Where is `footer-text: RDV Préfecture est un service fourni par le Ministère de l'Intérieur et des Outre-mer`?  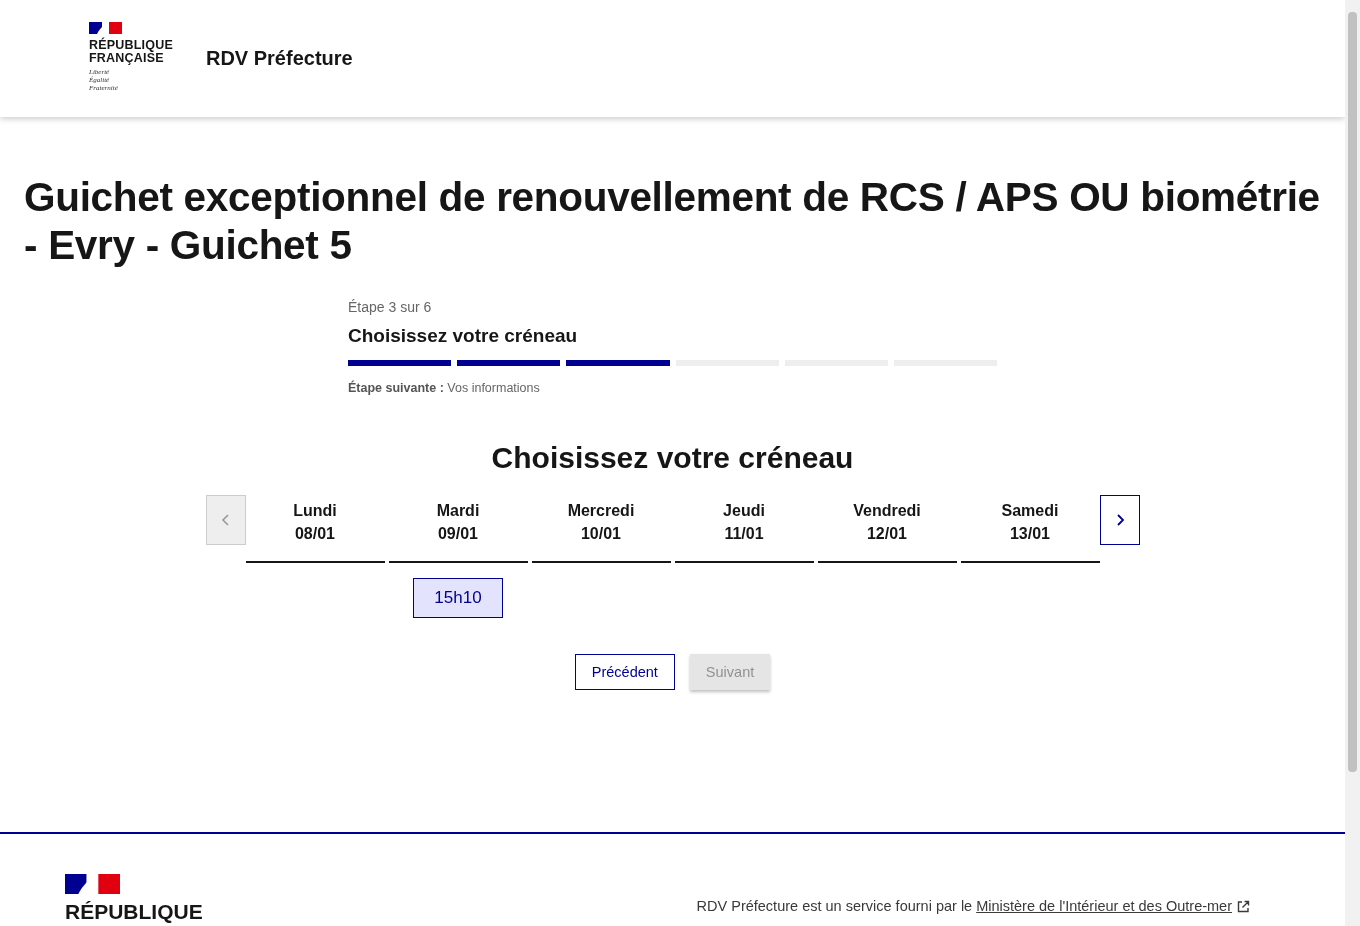
footer-text: RDV Préfecture est un service fourni par le Ministère de l'Intérieur et des Outre-mer is located at coordinates (973, 906).